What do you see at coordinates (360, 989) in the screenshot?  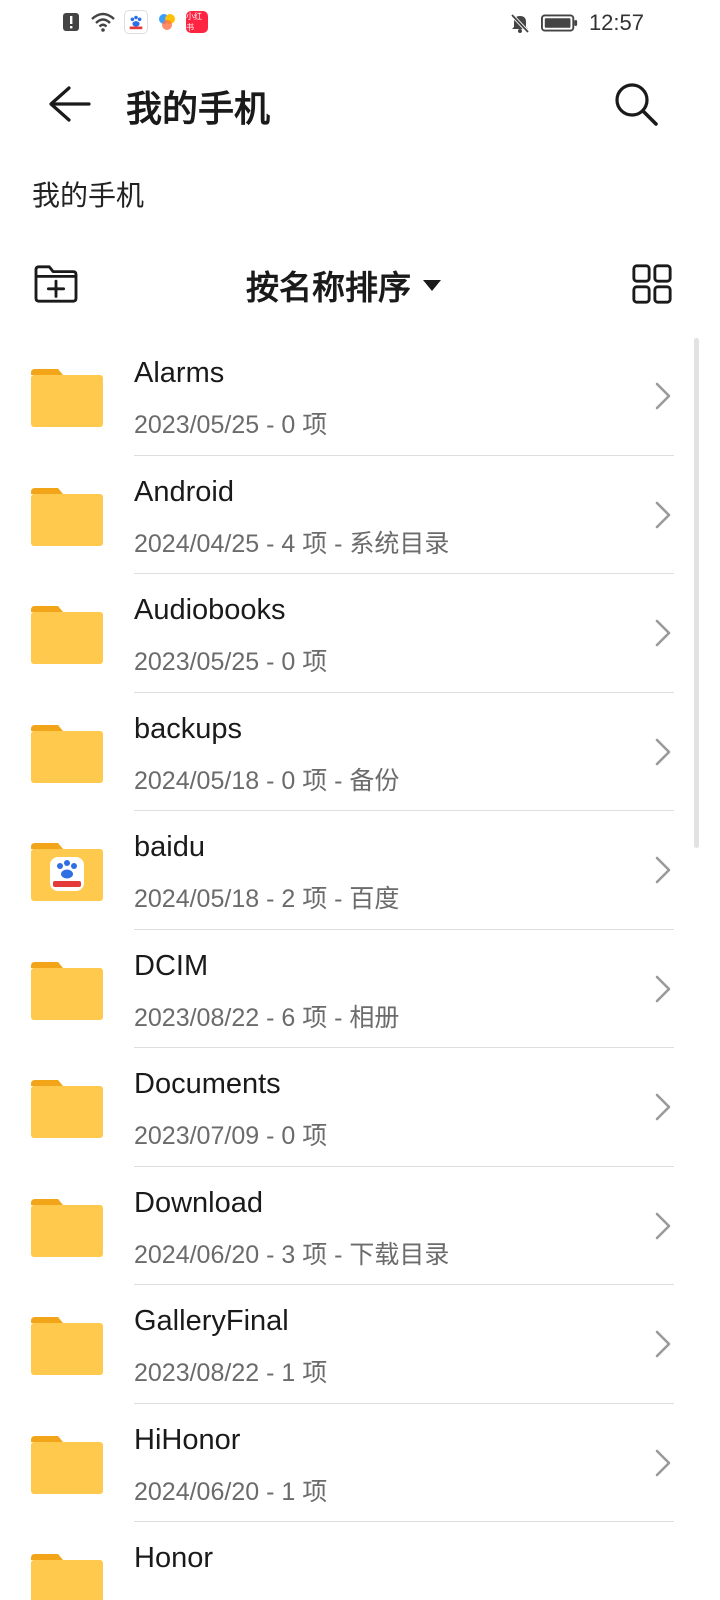 I see `folder-row-dcim: DCIM 2023/08/22 - 6 项 - 相册` at bounding box center [360, 989].